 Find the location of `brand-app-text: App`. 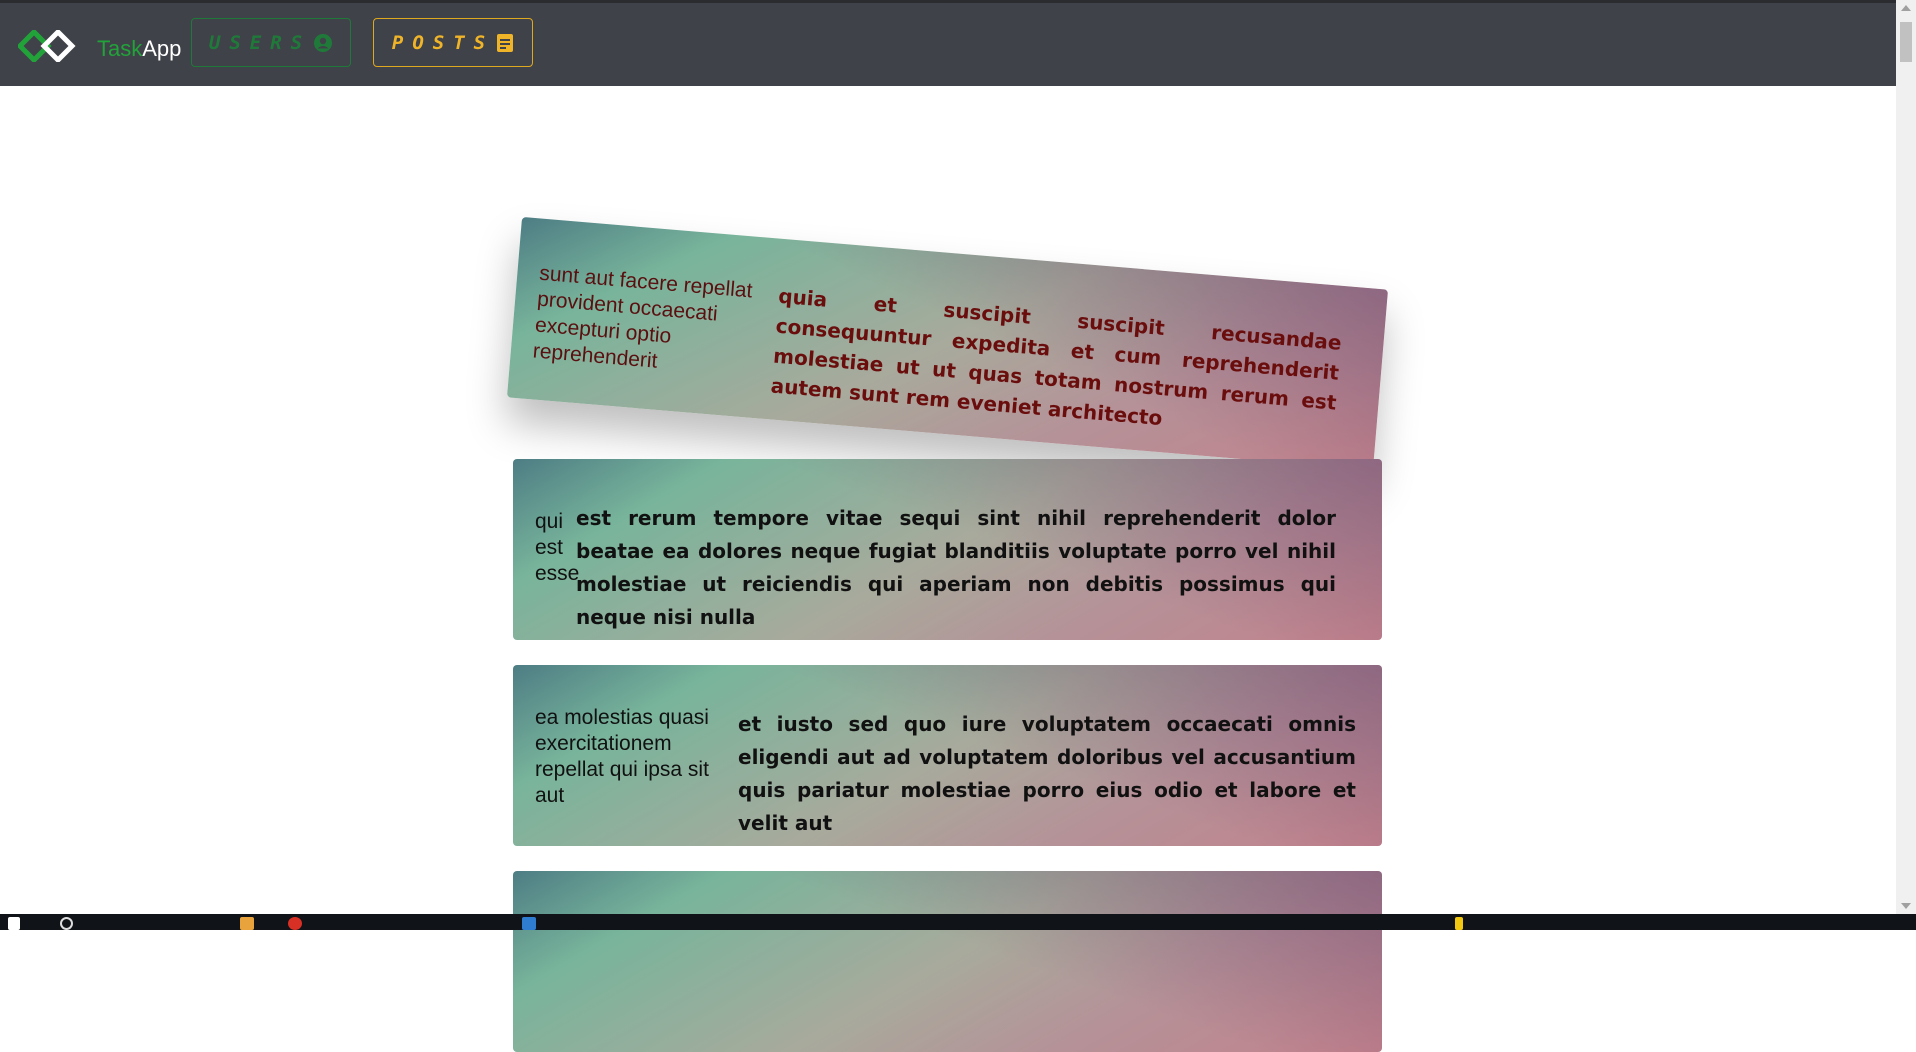

brand-app-text: App is located at coordinates (162, 48).